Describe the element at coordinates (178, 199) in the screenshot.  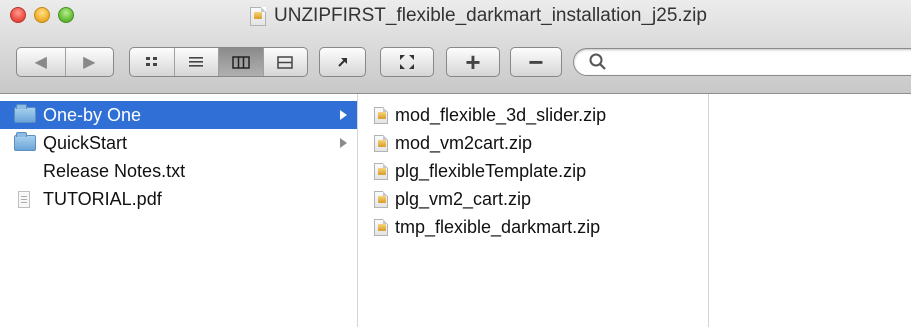
I see `list-item-tutorial: TUTORIAL.pdf` at that location.